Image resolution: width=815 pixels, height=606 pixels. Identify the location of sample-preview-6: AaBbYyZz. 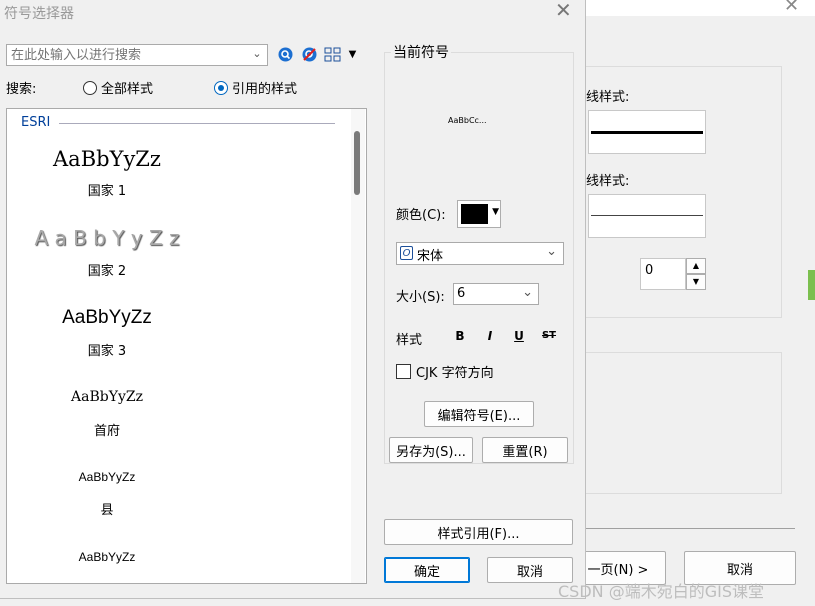
(107, 557).